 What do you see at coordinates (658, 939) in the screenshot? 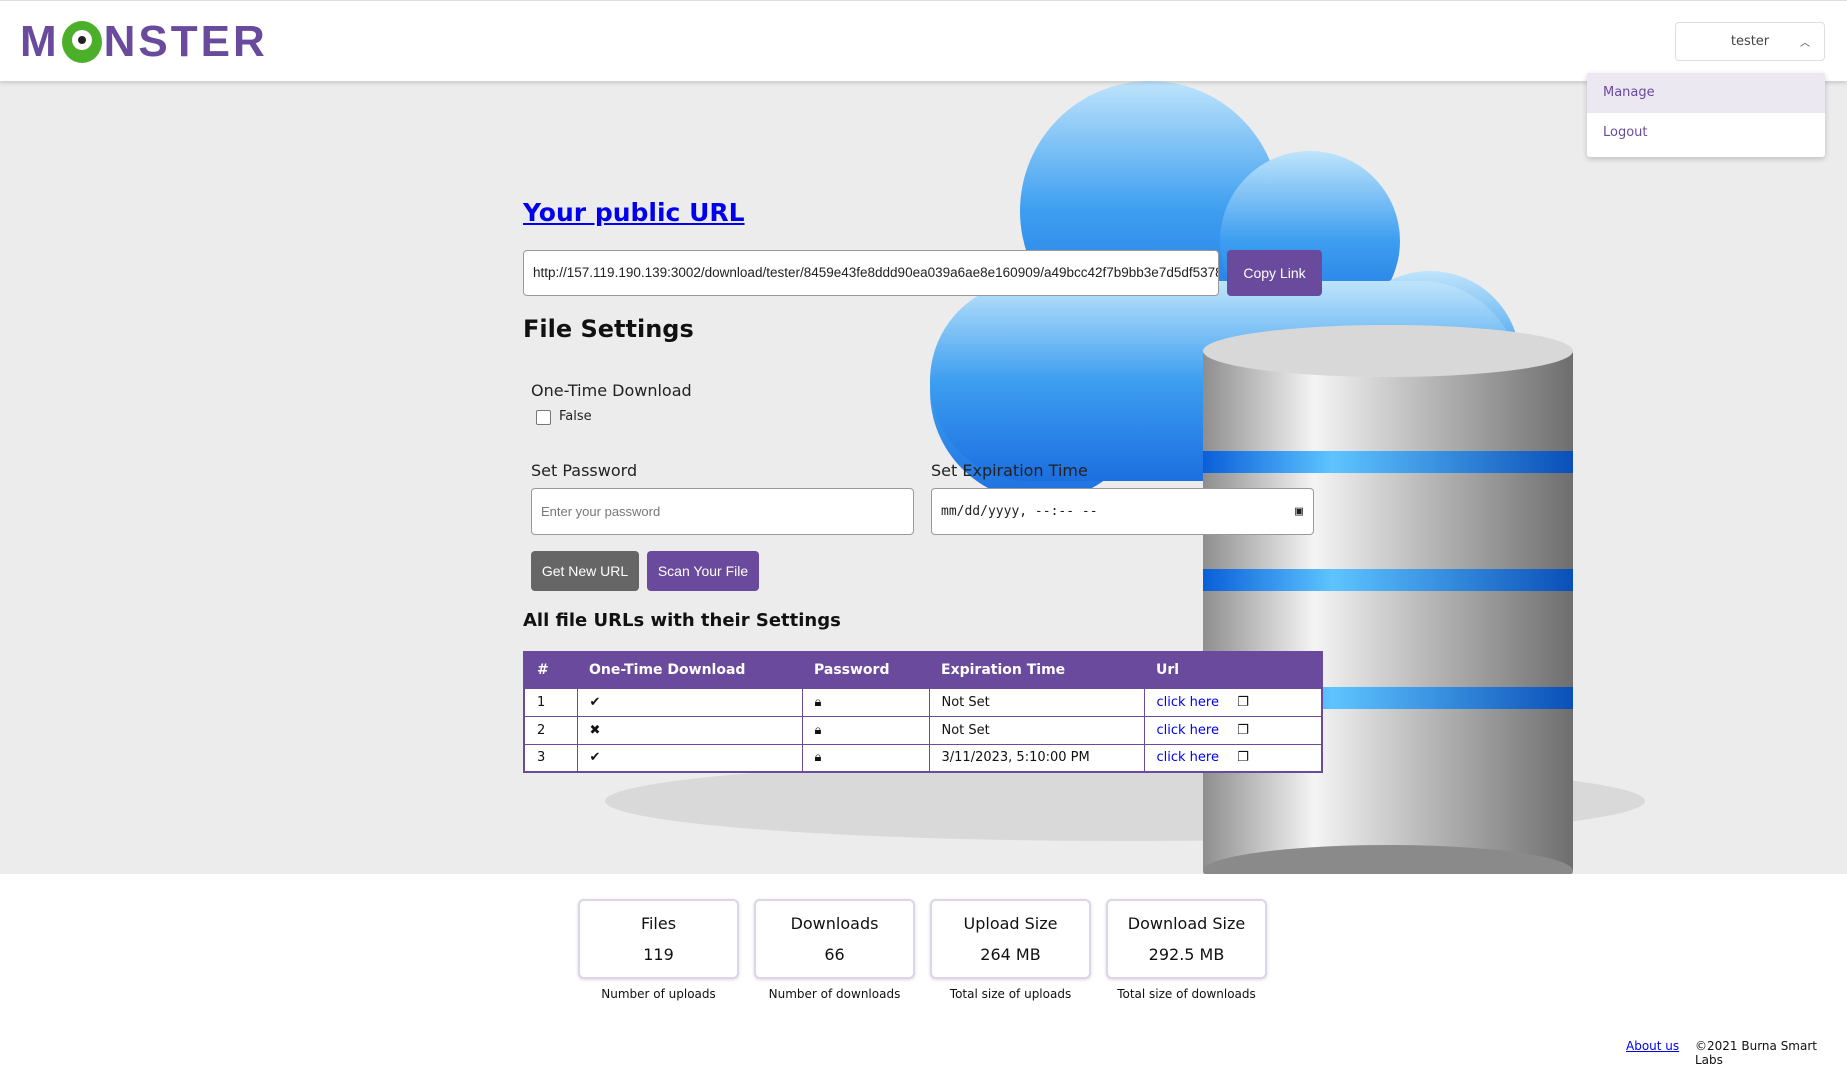
I see `stat-card-files: Files 119` at bounding box center [658, 939].